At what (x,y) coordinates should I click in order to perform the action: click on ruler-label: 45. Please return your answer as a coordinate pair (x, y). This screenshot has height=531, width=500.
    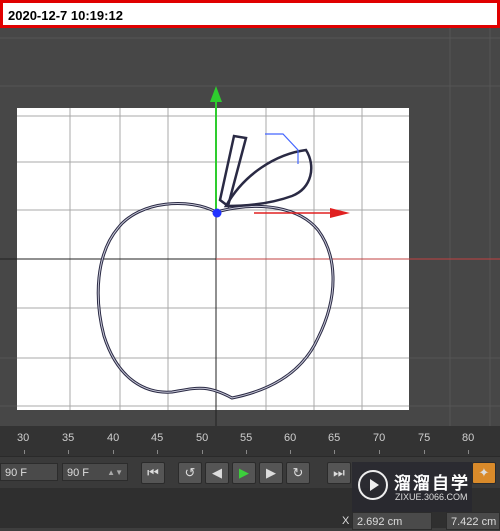
    Looking at the image, I should click on (157, 438).